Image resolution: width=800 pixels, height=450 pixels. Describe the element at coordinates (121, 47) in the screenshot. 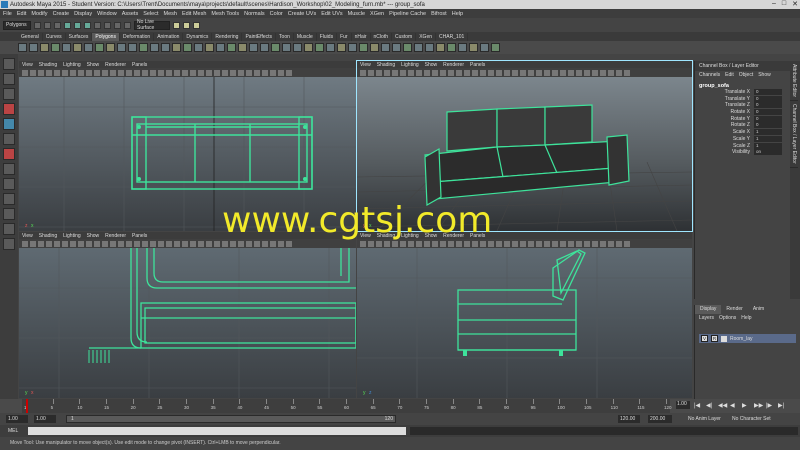

I see `poly-helix-icon` at that location.